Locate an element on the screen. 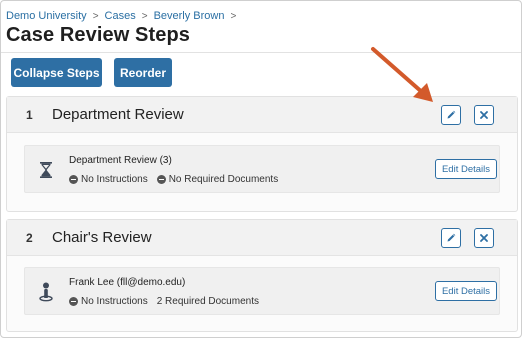  breadcrumb-link-cases: Cases is located at coordinates (120, 16).